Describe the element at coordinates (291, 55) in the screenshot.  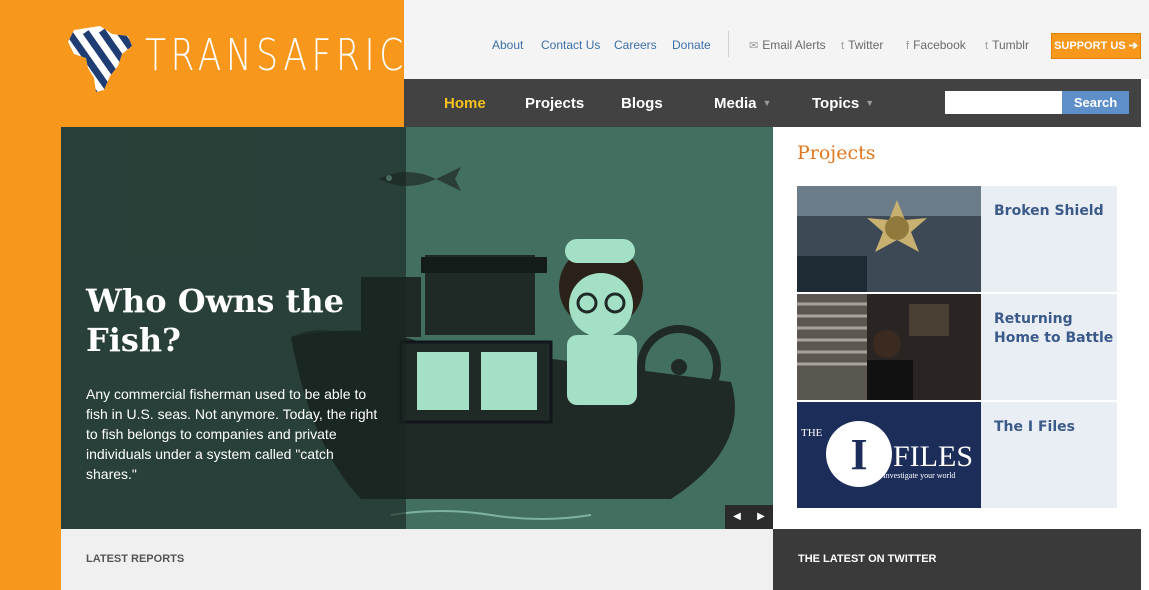
I see `site-logo-text: TRANSAFRICA` at that location.